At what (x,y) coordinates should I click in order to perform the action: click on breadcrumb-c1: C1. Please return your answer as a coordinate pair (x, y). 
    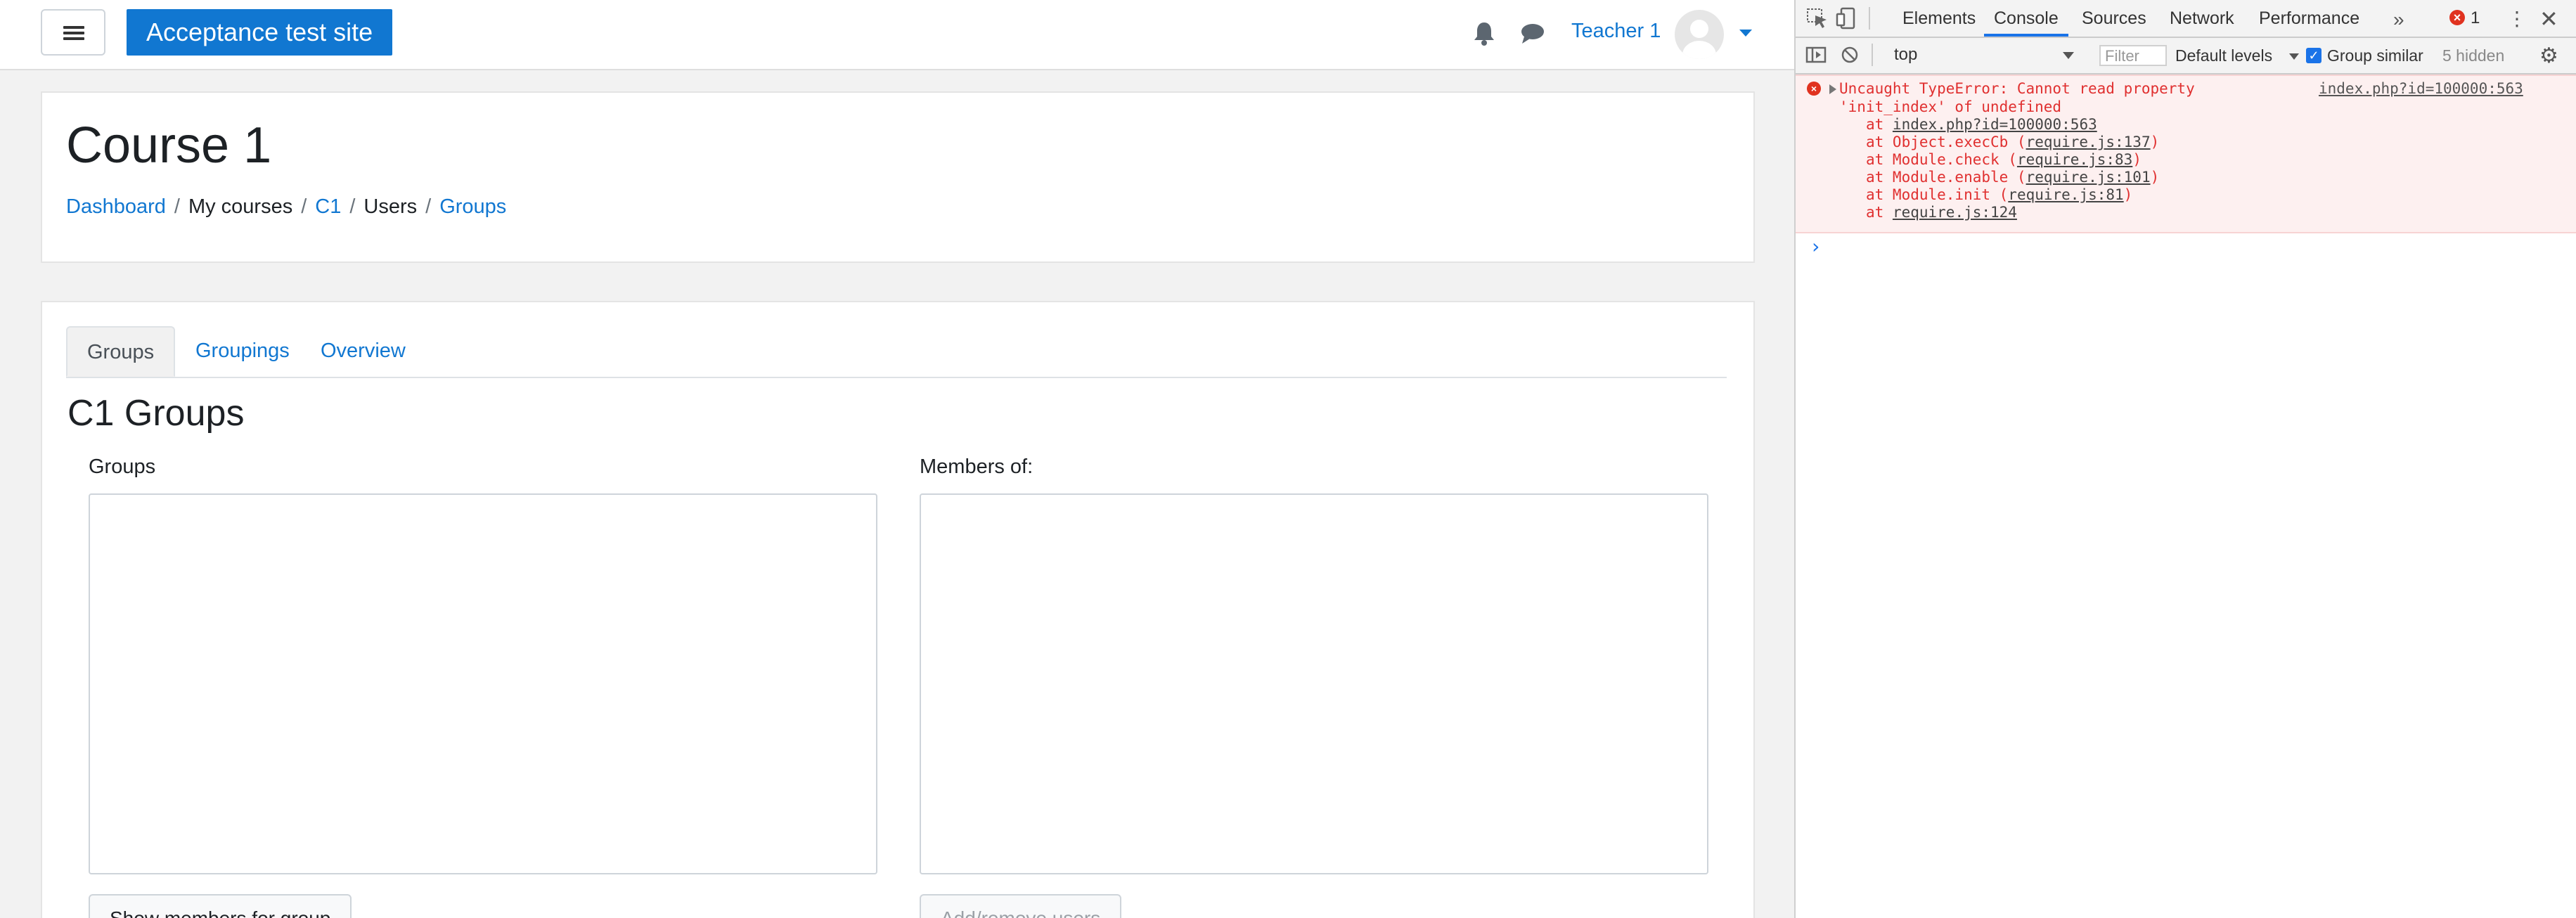
    Looking at the image, I should click on (328, 206).